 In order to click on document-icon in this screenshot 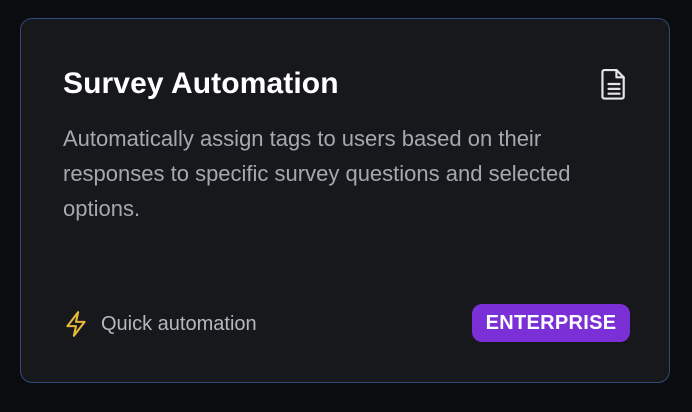, I will do `click(614, 84)`.